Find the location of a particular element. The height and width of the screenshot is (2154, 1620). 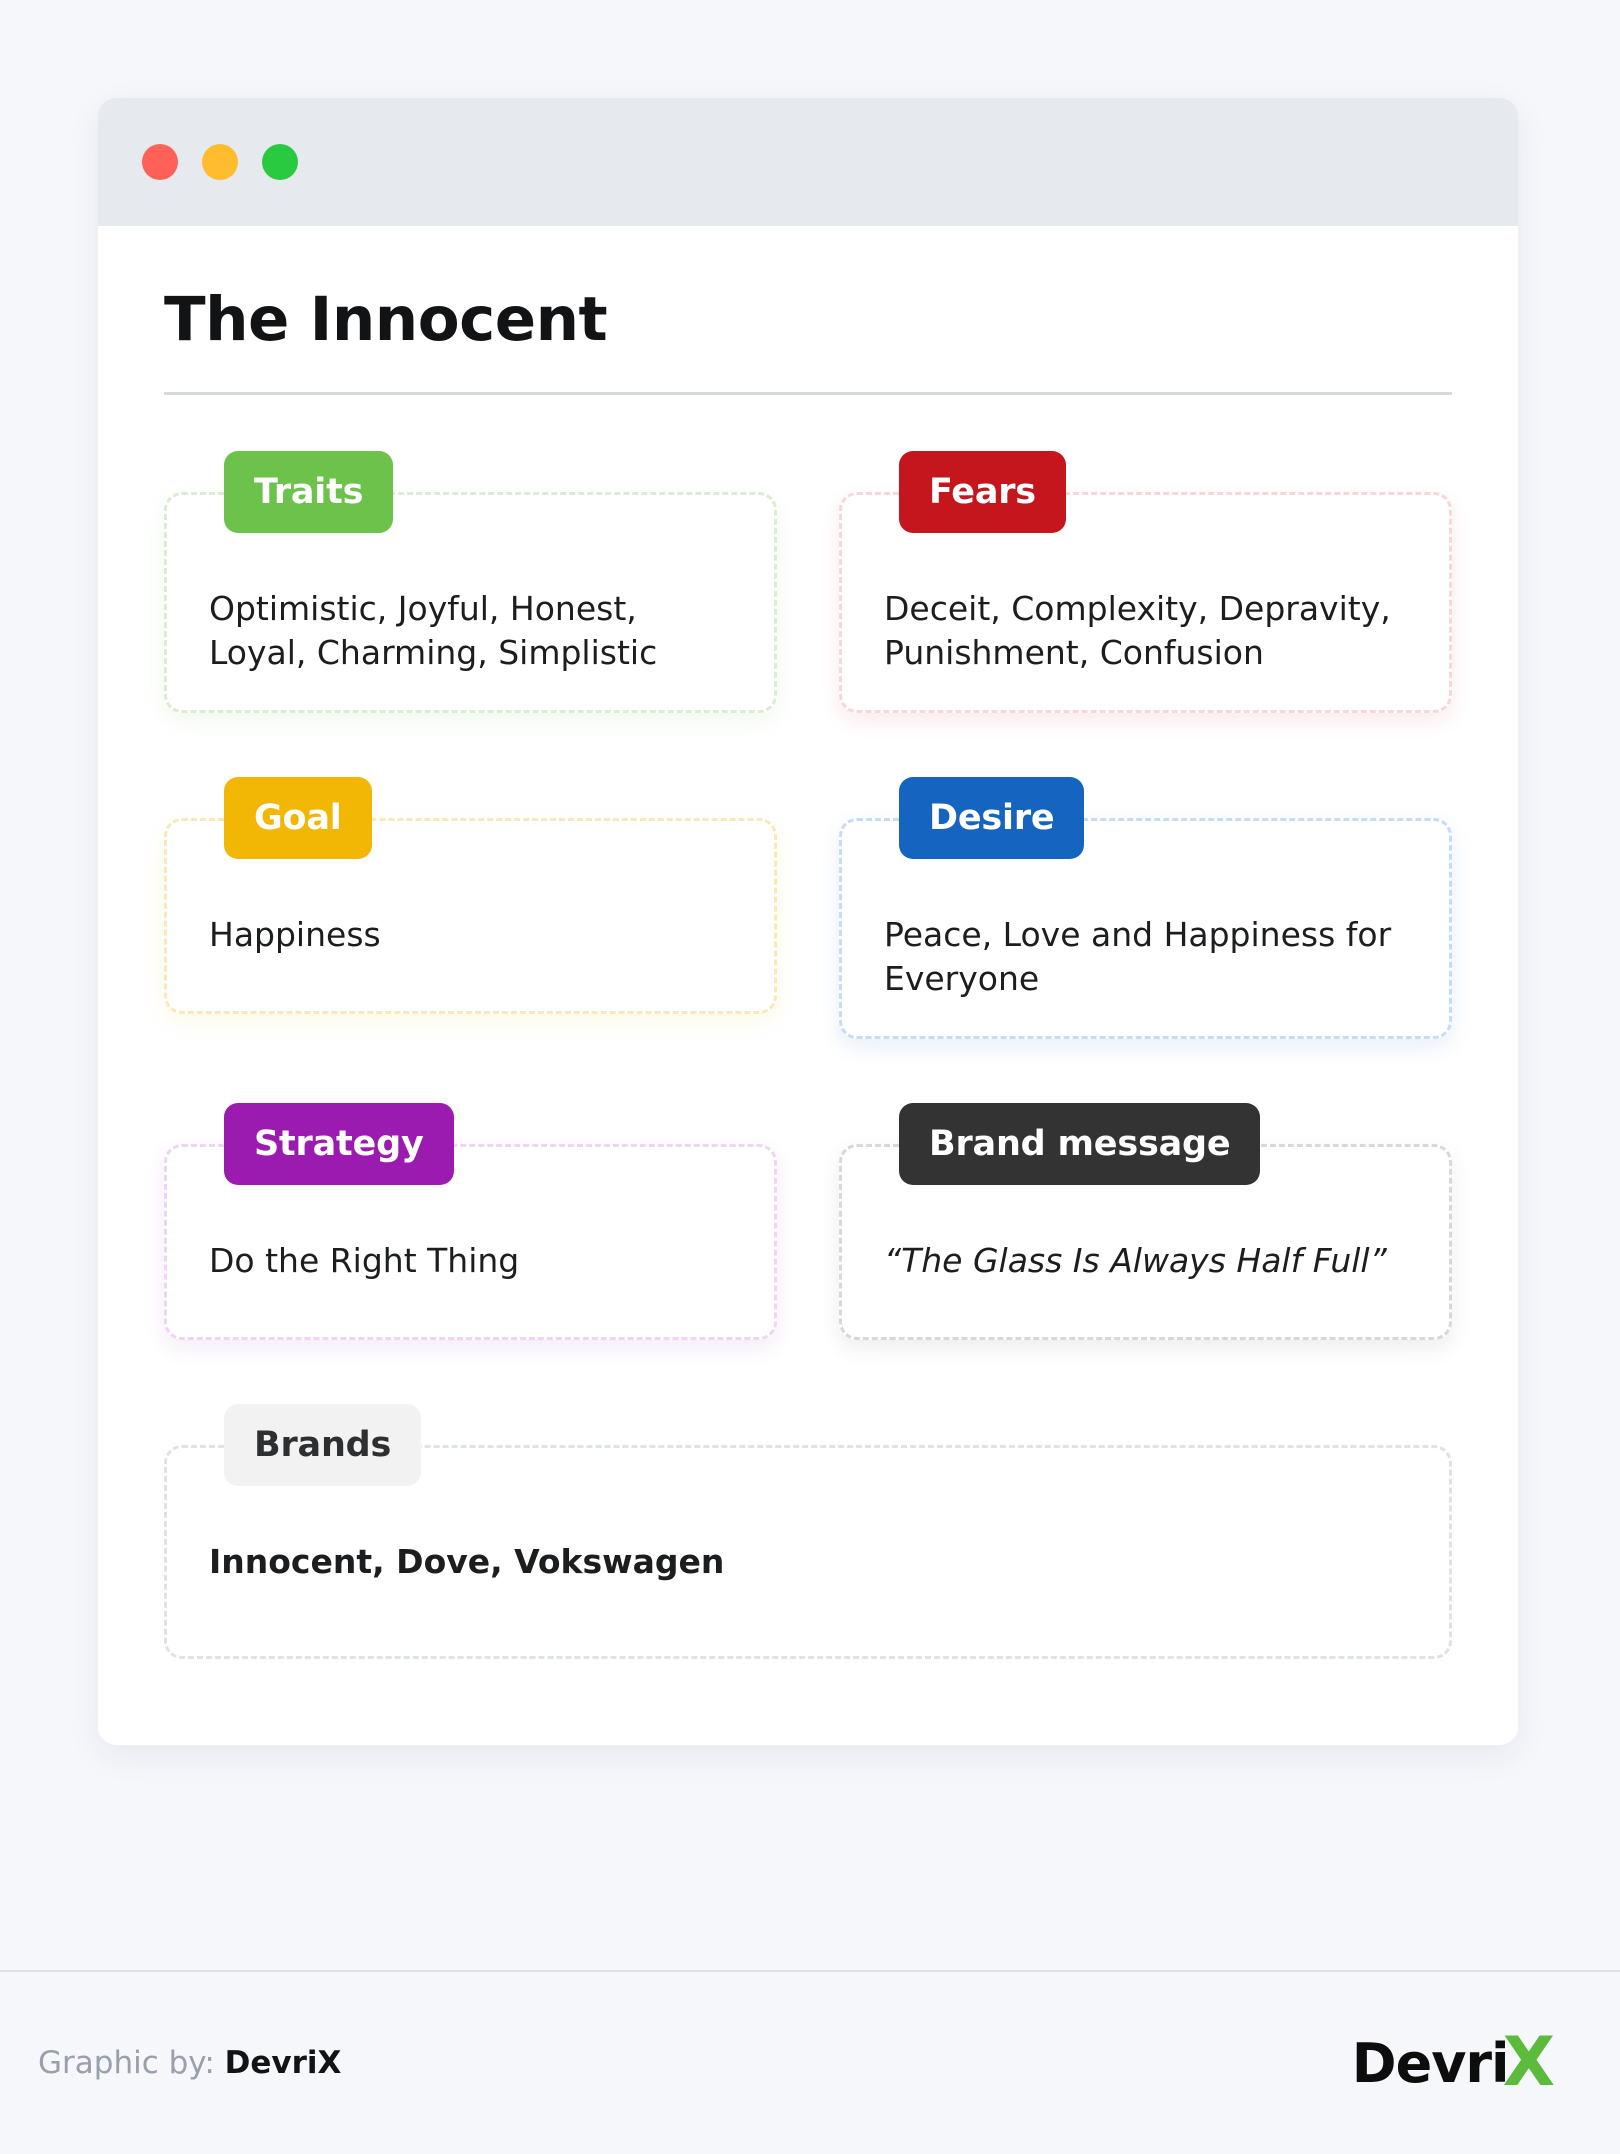

credit-line: Graphic by: DevriX is located at coordinates (189, 2063).